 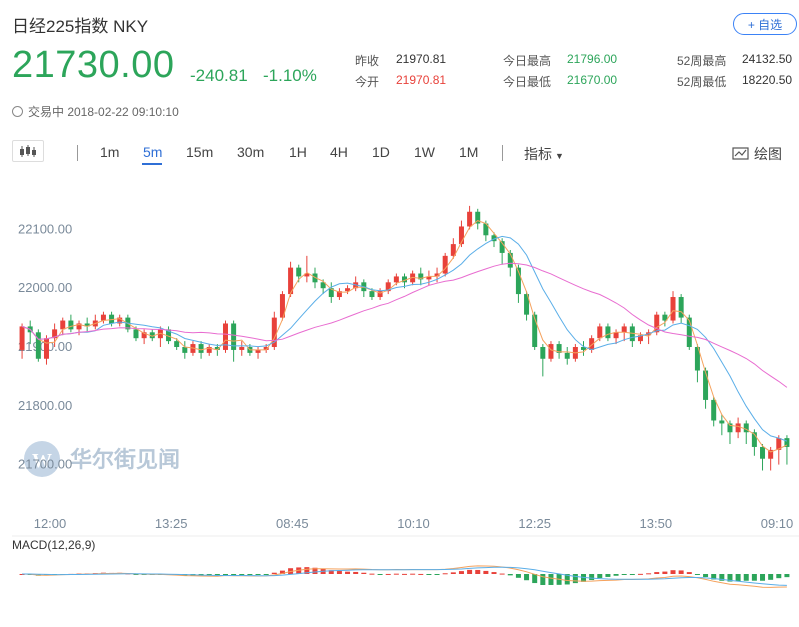 What do you see at coordinates (80, 26) in the screenshot?
I see `instrument-title: 日经225指数 NKY` at bounding box center [80, 26].